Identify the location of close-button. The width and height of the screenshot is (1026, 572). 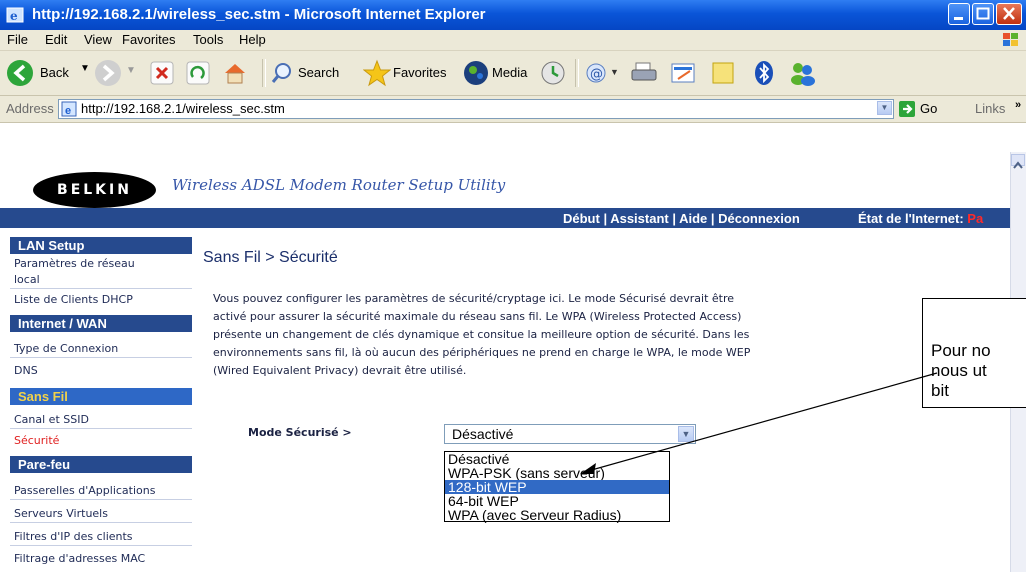
(1009, 14).